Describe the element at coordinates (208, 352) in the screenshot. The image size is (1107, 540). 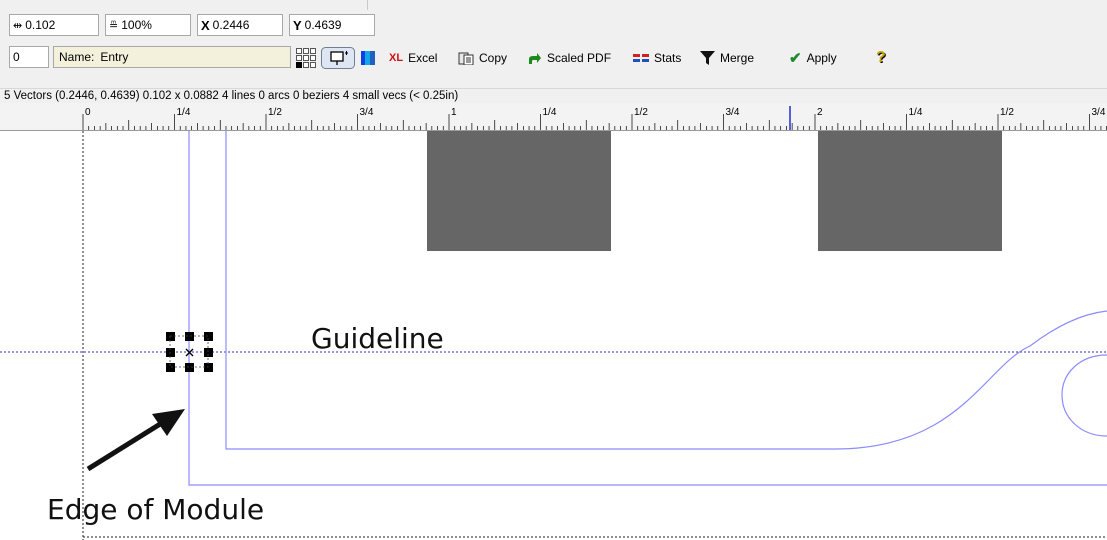
I see `handle-middle-right` at that location.